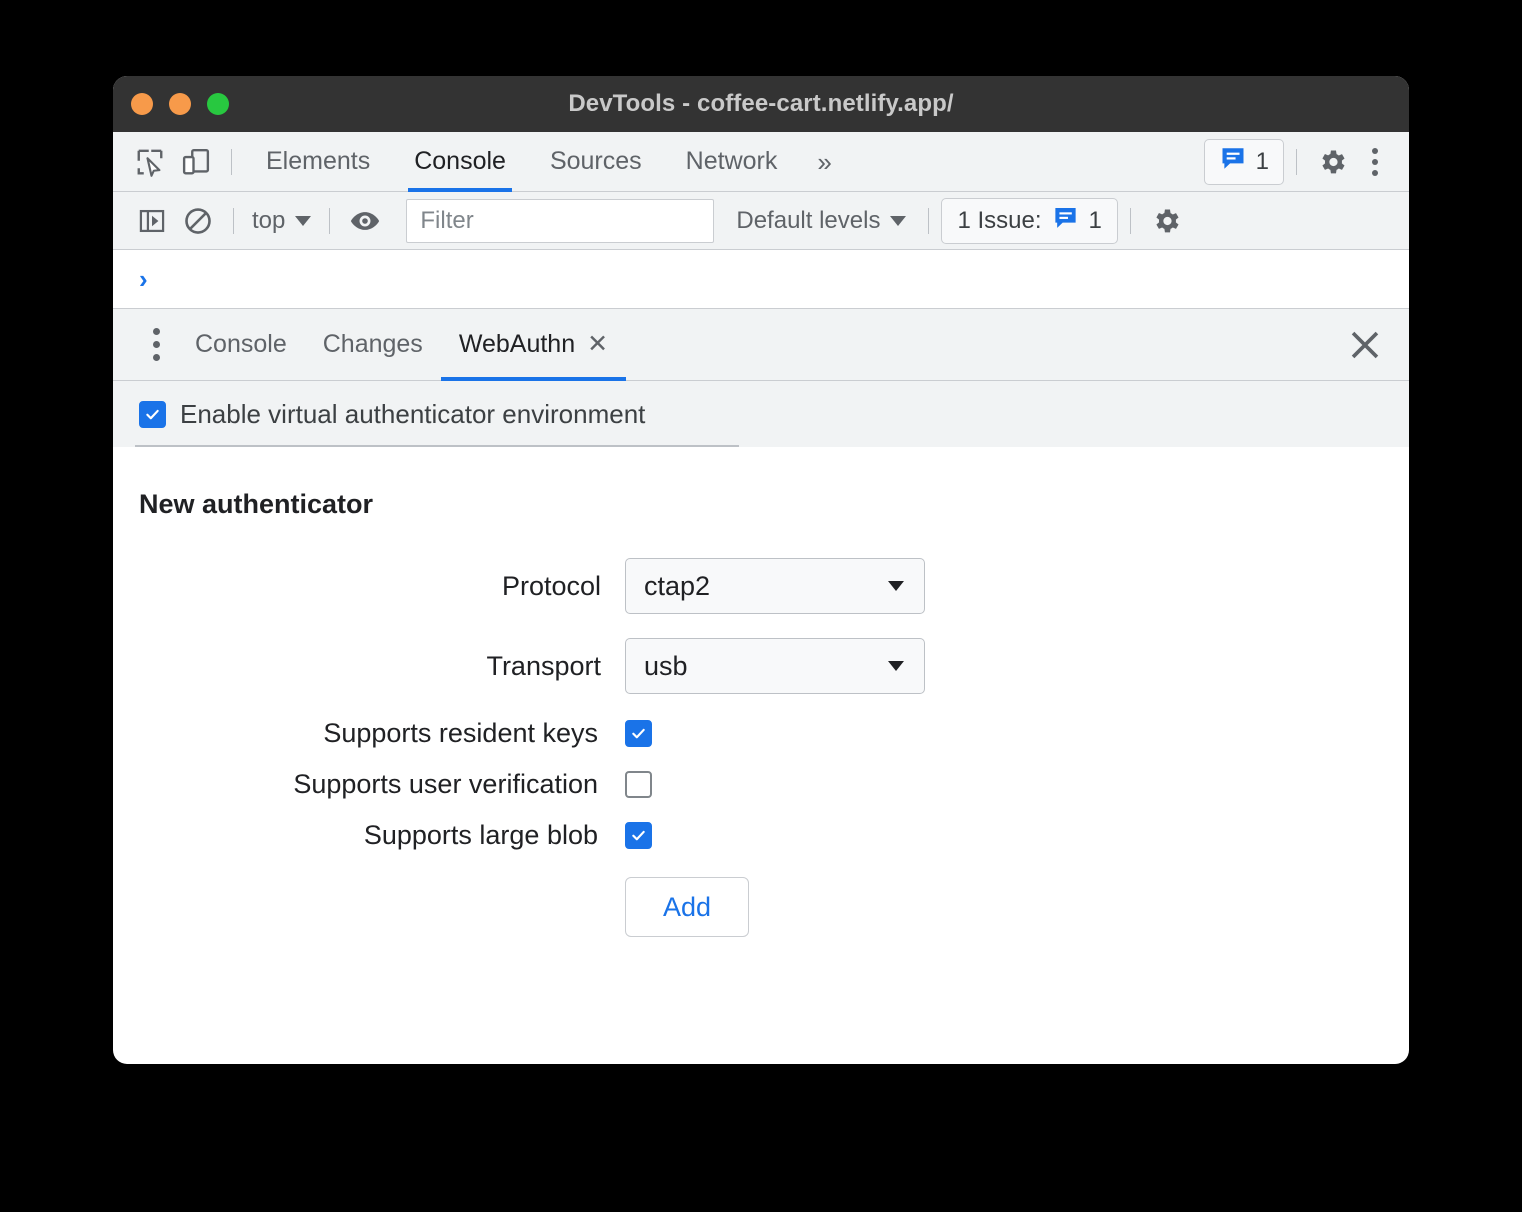 This screenshot has height=1212, width=1522. What do you see at coordinates (231, 161) in the screenshot?
I see `toolbar-divider` at bounding box center [231, 161].